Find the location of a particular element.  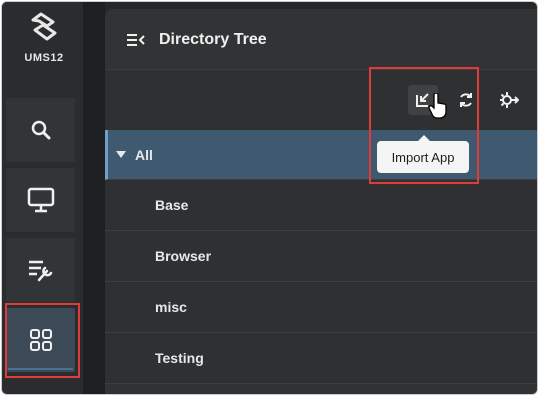

tree-item-testing: Testing is located at coordinates (321, 358).